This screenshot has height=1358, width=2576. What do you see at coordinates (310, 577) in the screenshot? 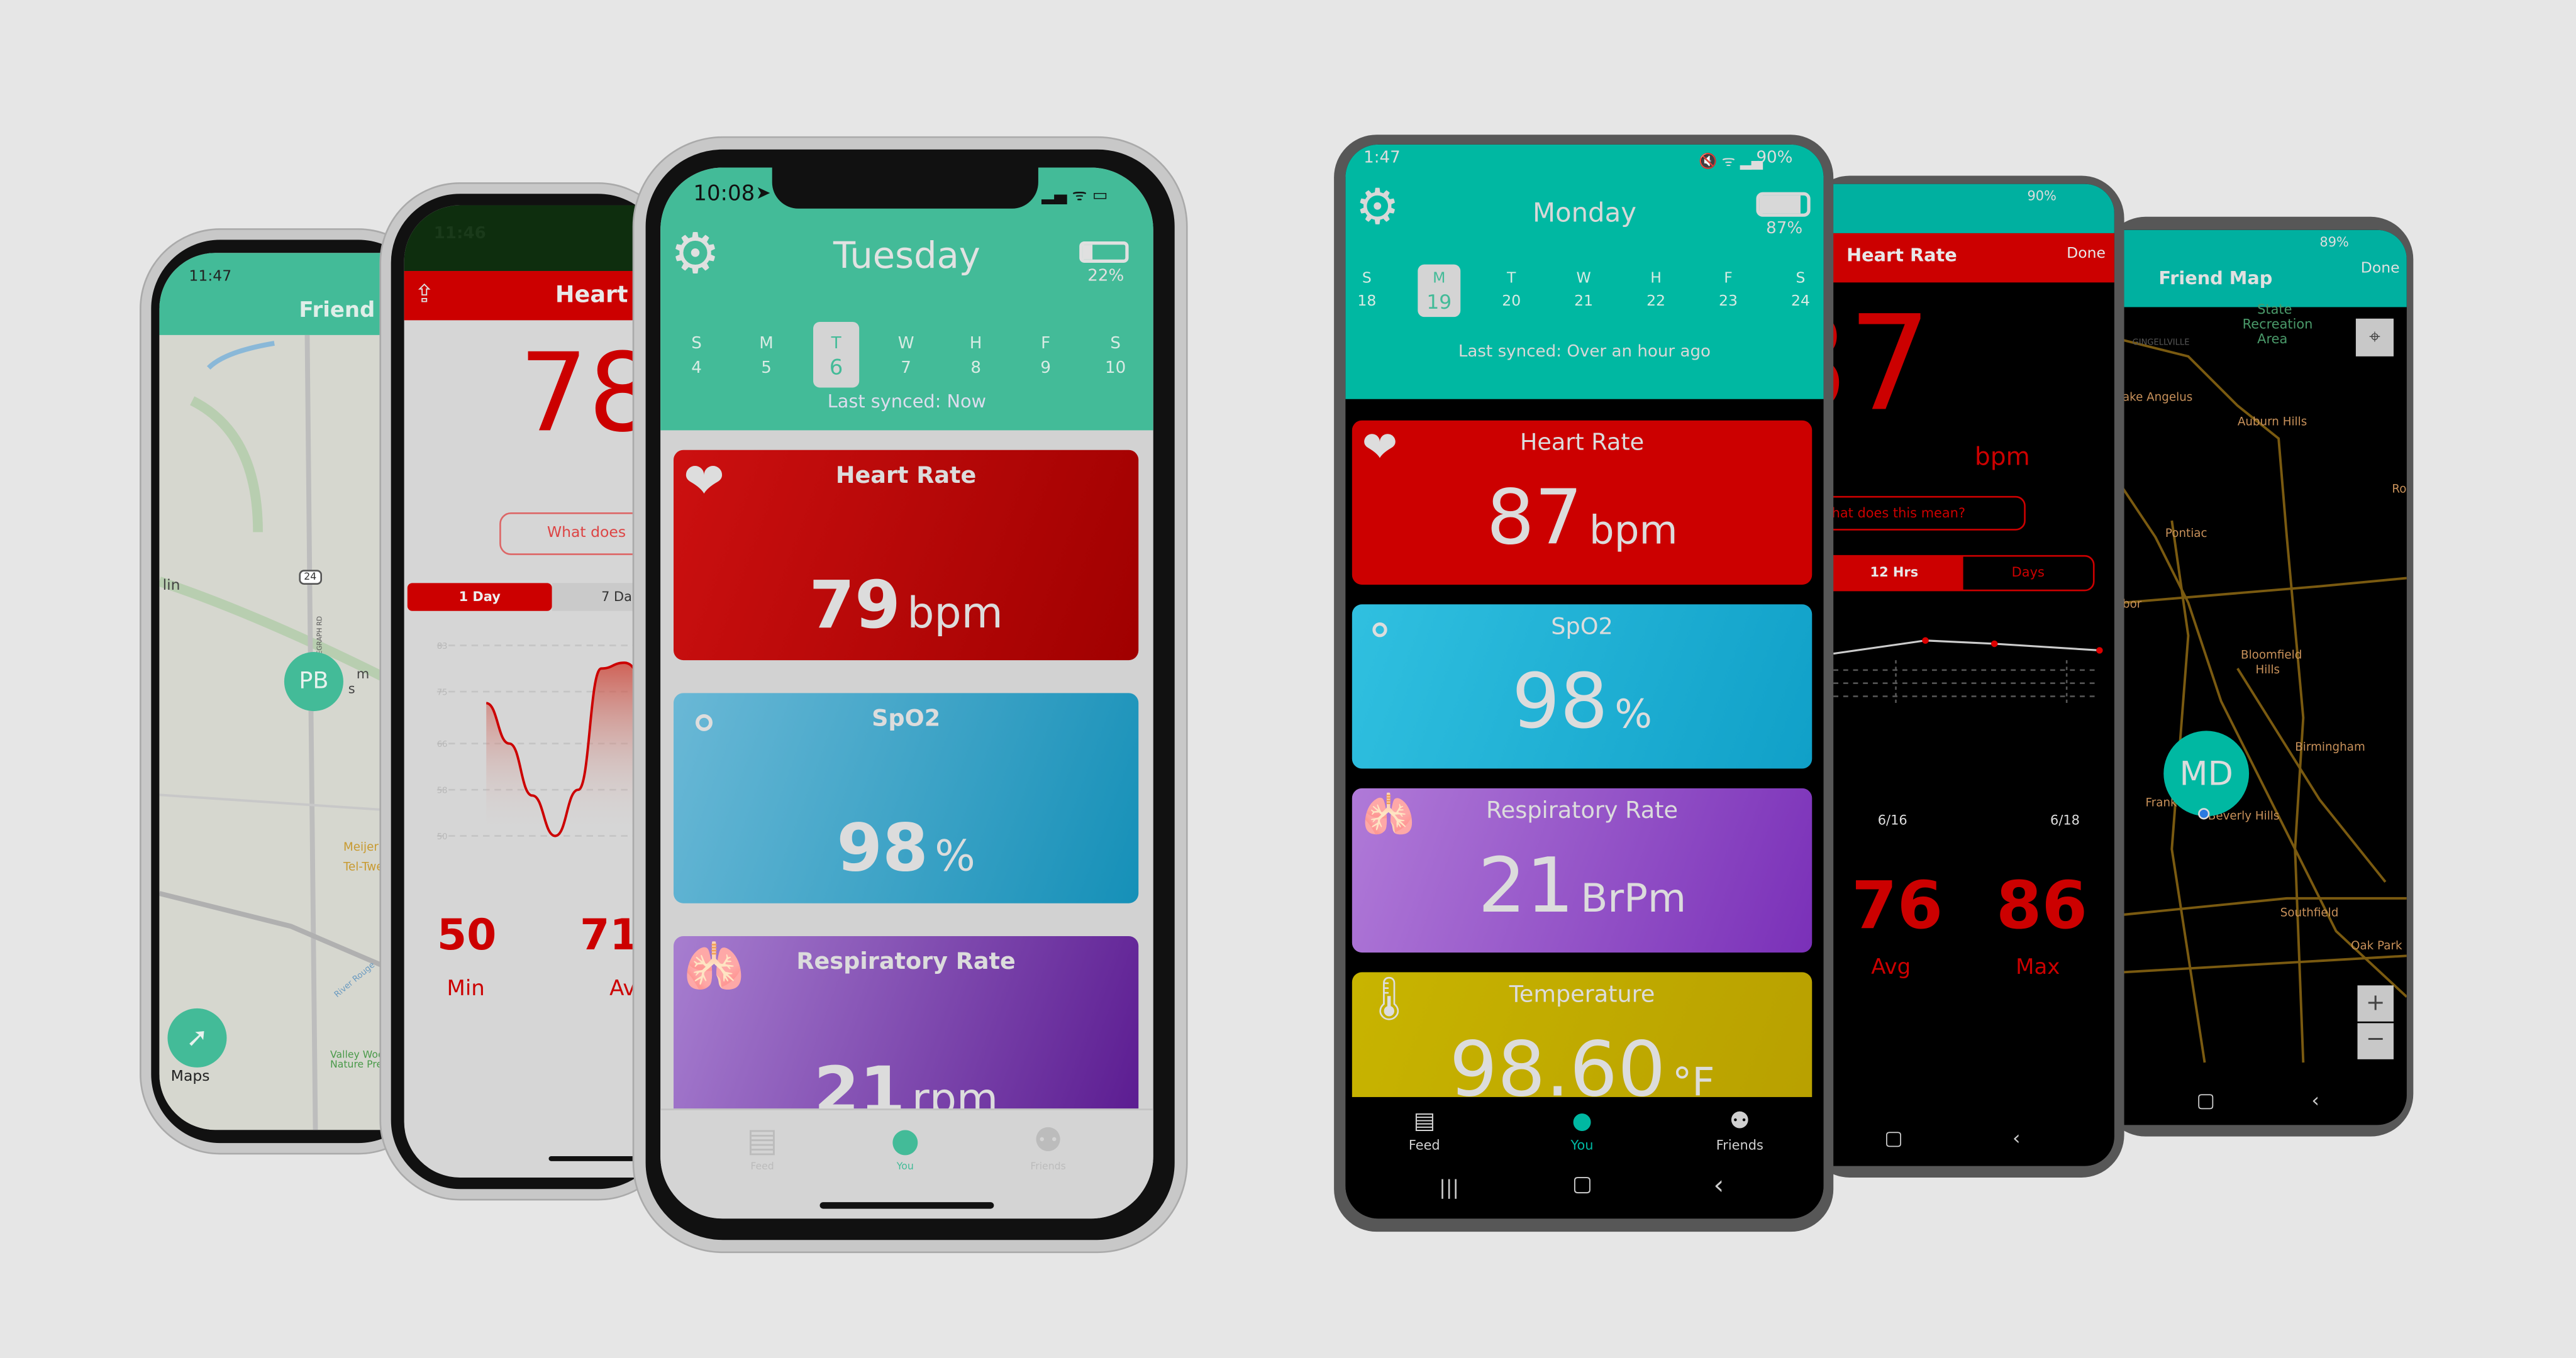
I see `highway-shield: 24` at bounding box center [310, 577].